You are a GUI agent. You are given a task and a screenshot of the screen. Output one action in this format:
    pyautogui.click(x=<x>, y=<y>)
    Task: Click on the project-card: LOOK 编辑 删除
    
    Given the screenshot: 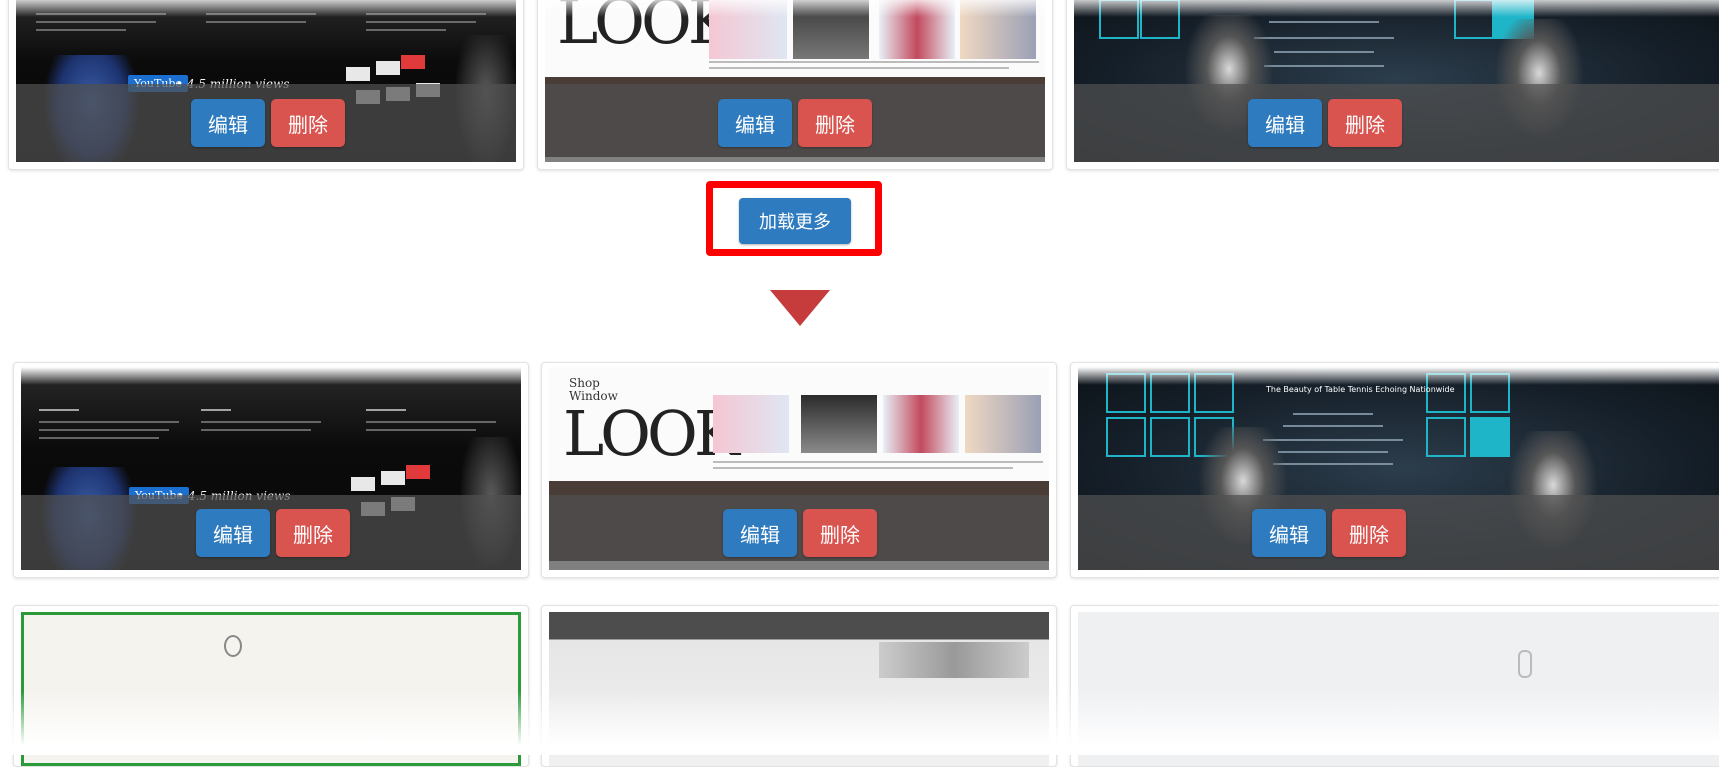 What is the action you would take?
    pyautogui.click(x=795, y=85)
    